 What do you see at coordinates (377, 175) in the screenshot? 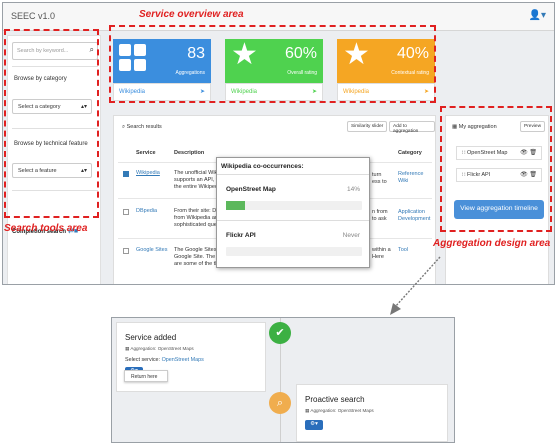
I see `description-tail: turn` at bounding box center [377, 175].